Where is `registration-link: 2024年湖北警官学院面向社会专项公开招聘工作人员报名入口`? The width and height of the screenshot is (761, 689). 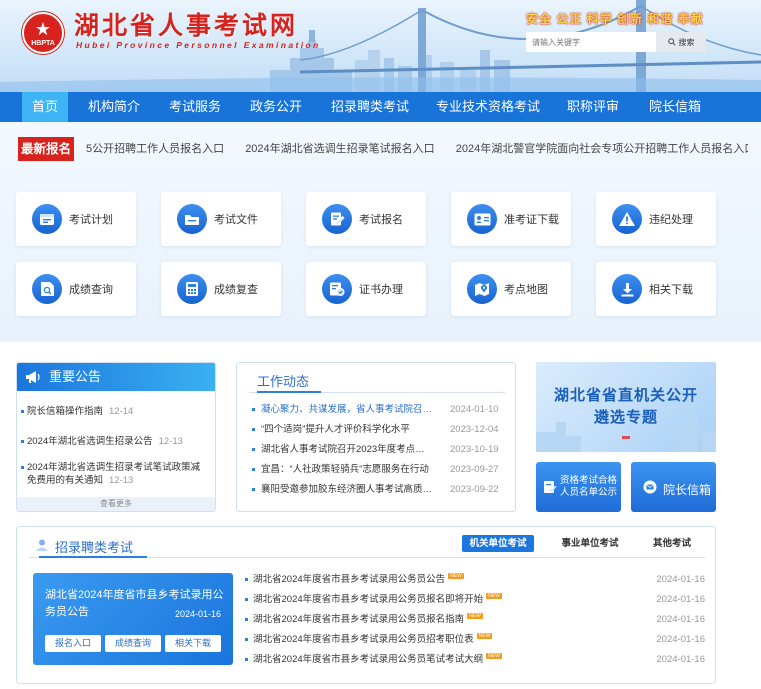
registration-link: 2024年湖北警官学院面向社会专项公开招聘工作人员报名入口 is located at coordinates (602, 149).